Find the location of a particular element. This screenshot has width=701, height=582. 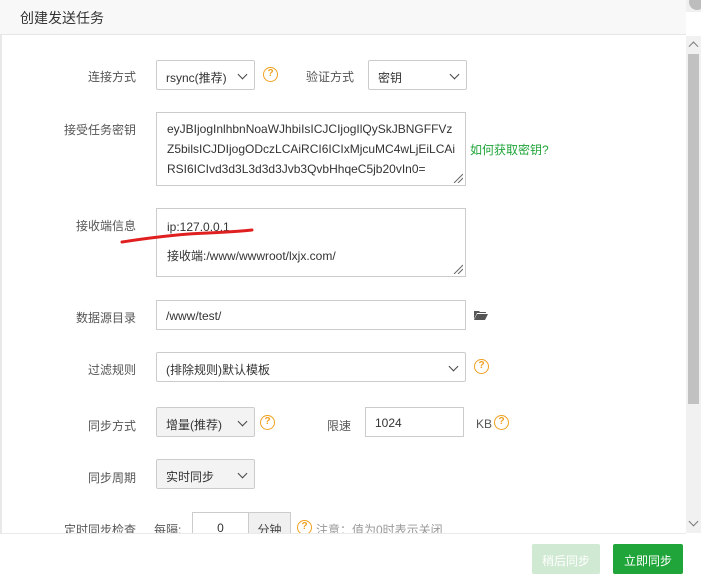

task-key-label: 接受任务密钥 is located at coordinates (99, 130).